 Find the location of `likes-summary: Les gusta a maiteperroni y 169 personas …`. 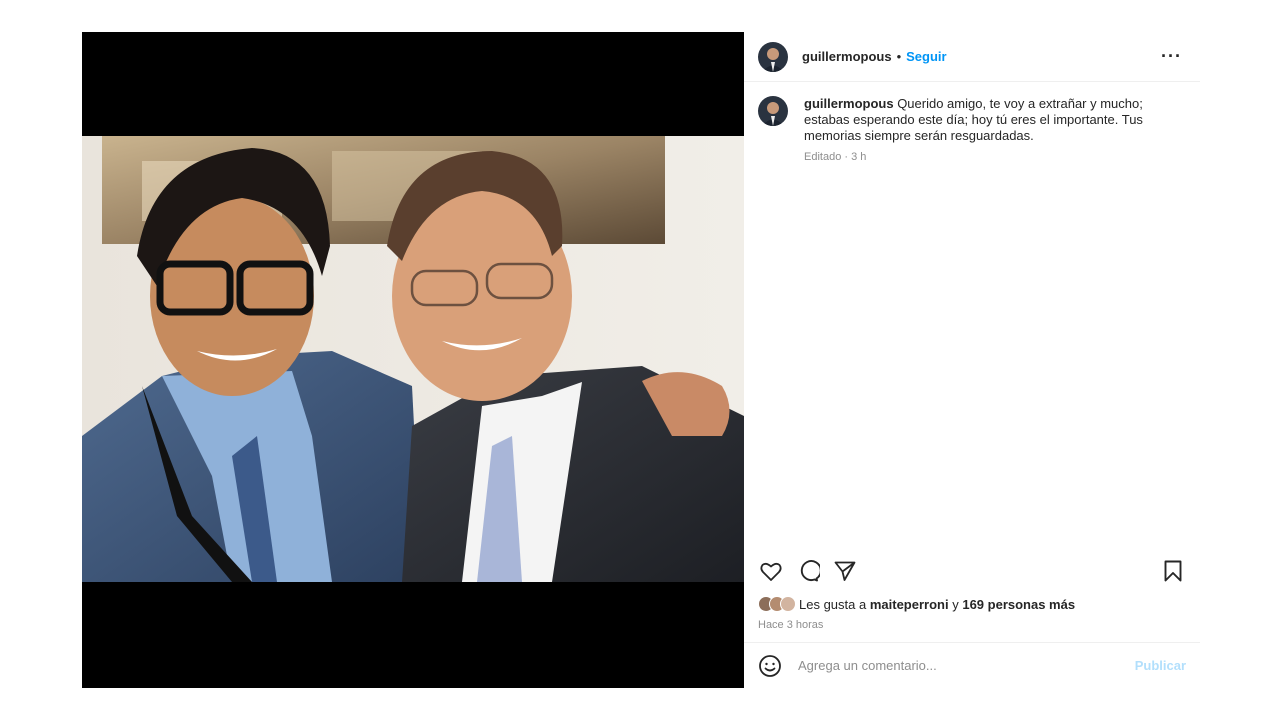

likes-summary: Les gusta a maiteperroni y 169 personas … is located at coordinates (916, 604).